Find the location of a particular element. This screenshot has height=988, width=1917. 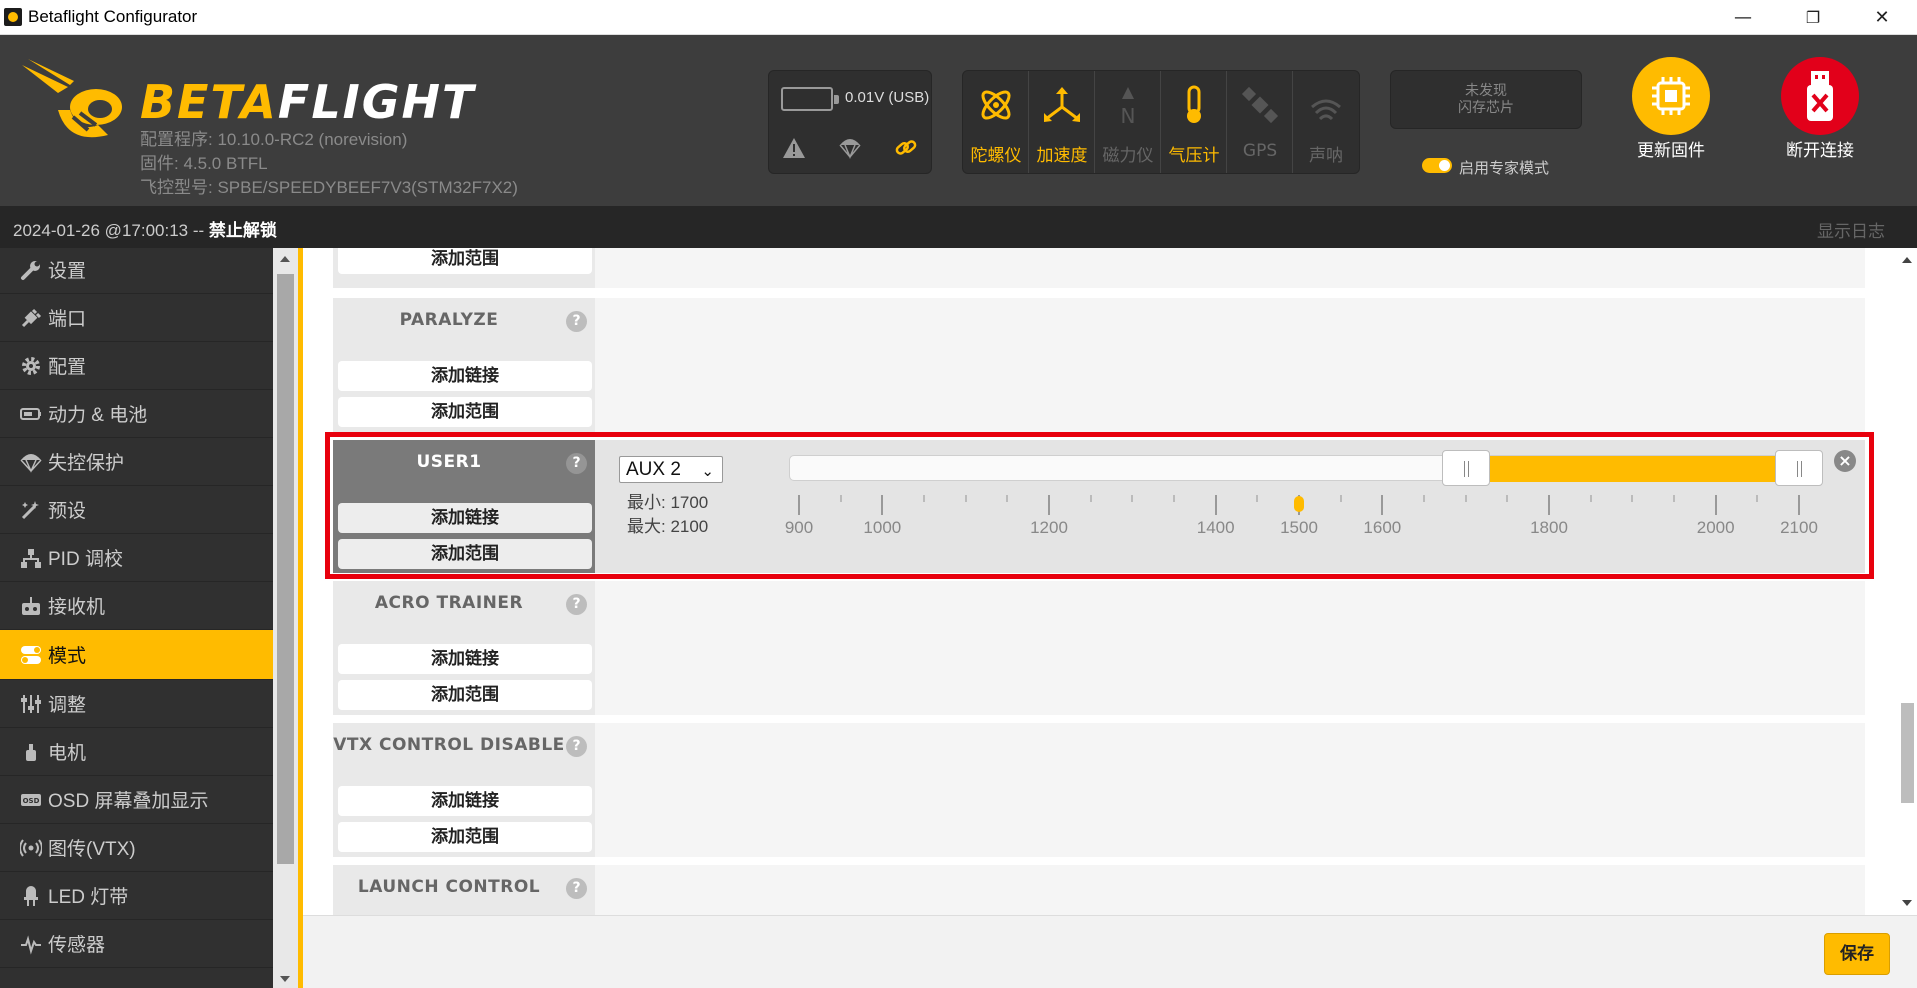

update-firmware-button is located at coordinates (1671, 96).